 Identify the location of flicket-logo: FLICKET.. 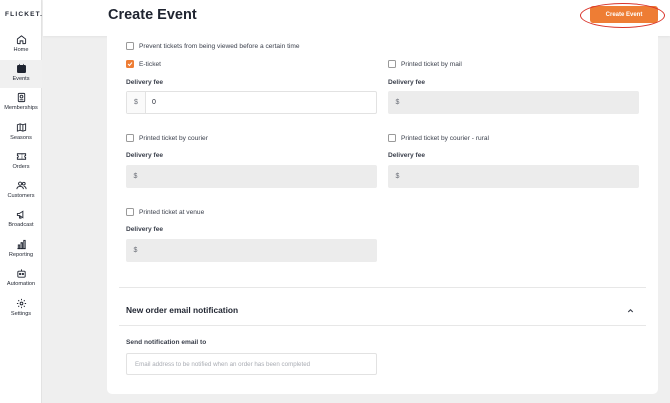
(24, 14).